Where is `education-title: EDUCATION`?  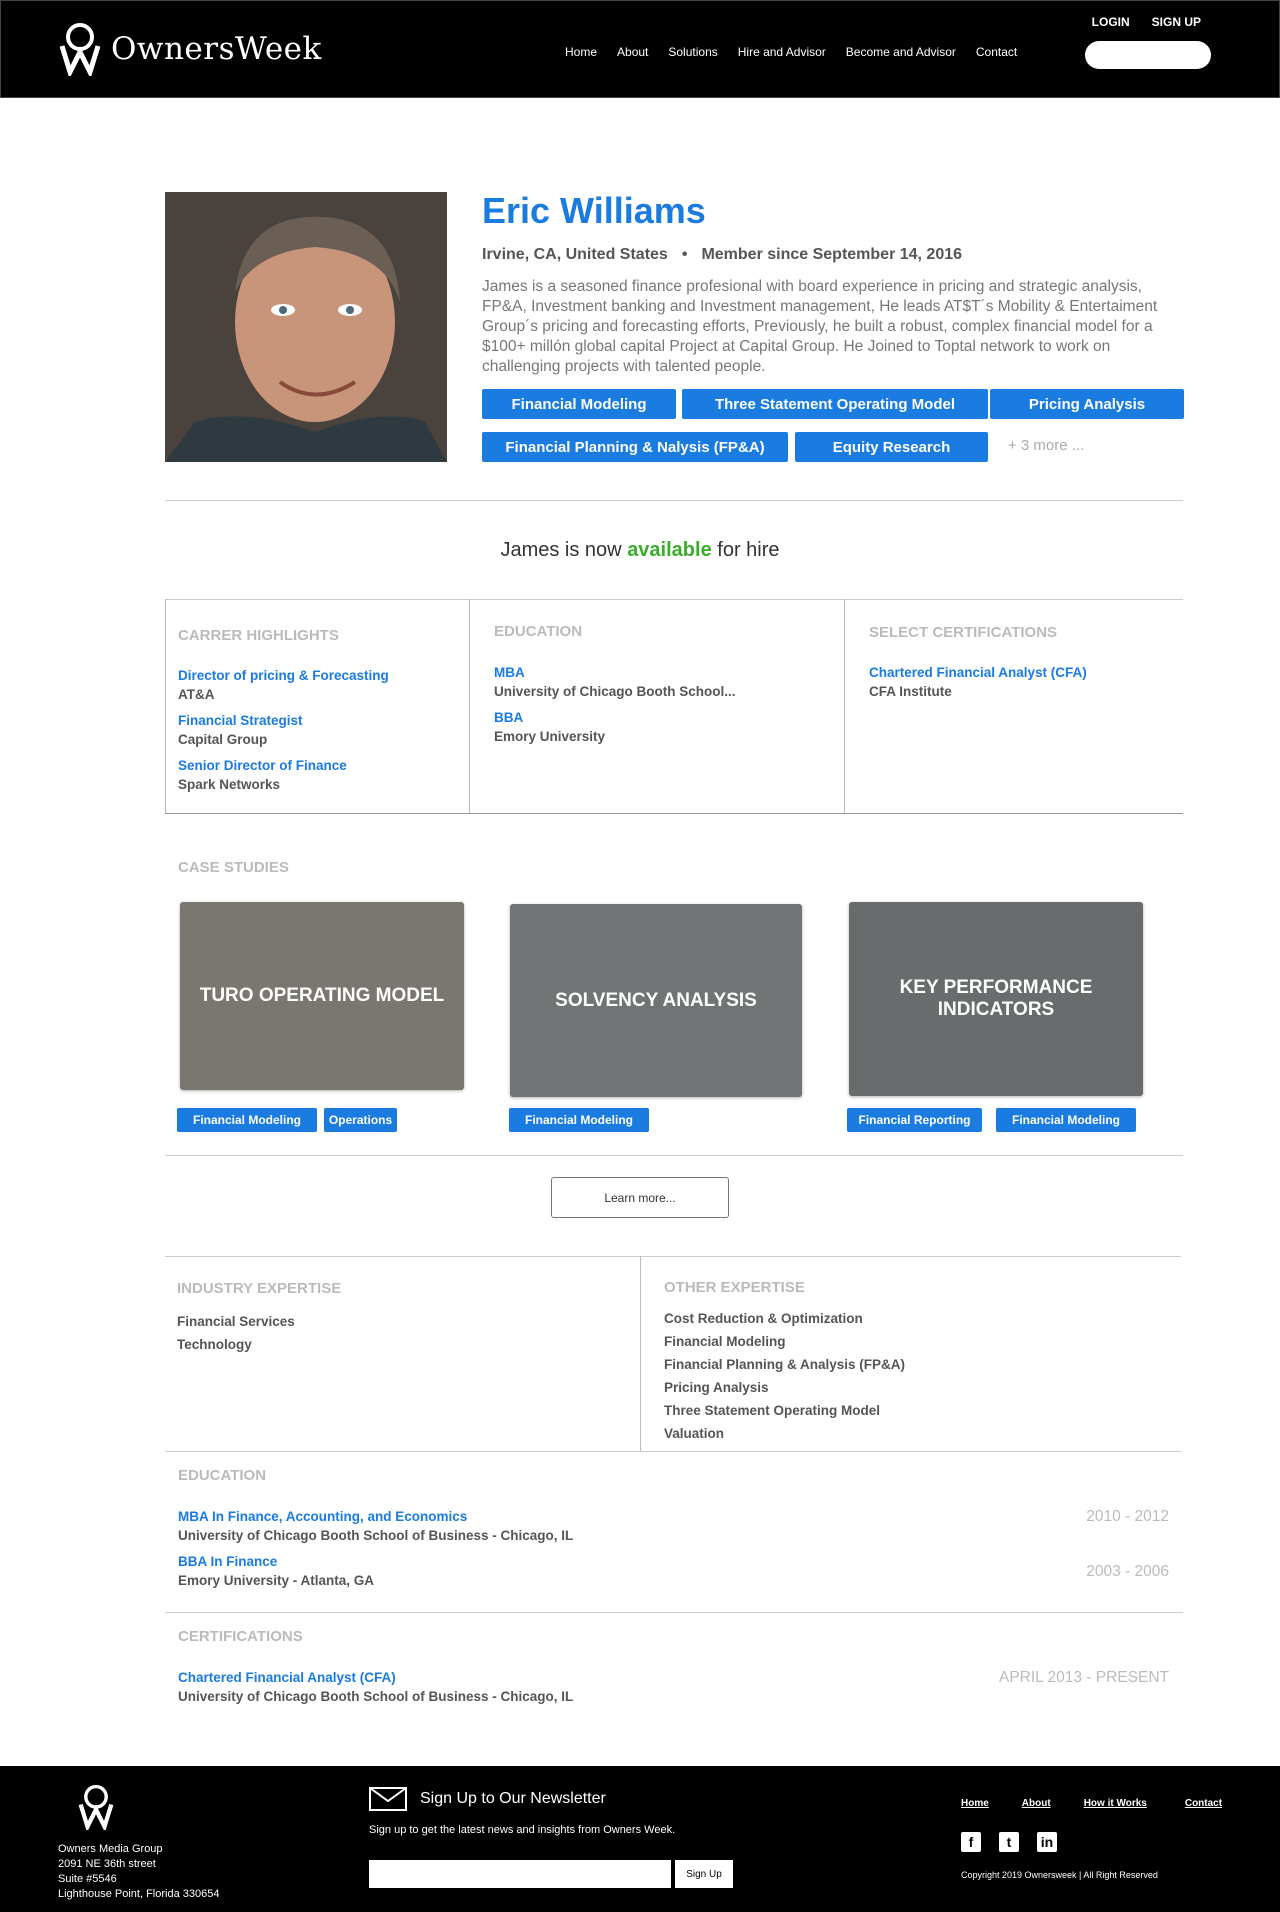 education-title: EDUCATION is located at coordinates (222, 1475).